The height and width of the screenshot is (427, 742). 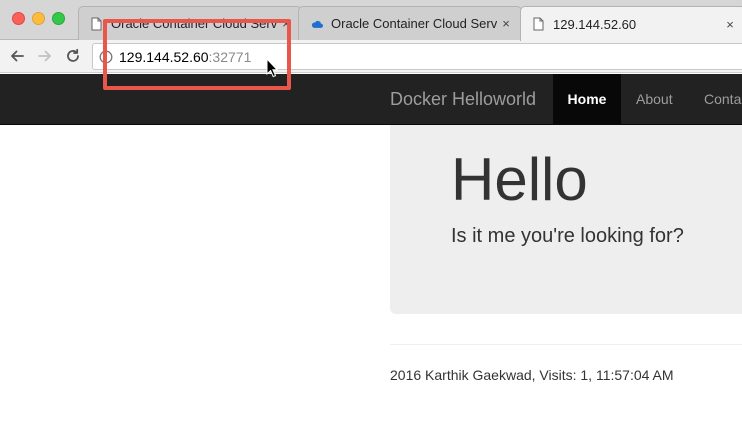 What do you see at coordinates (566, 344) in the screenshot?
I see `divider` at bounding box center [566, 344].